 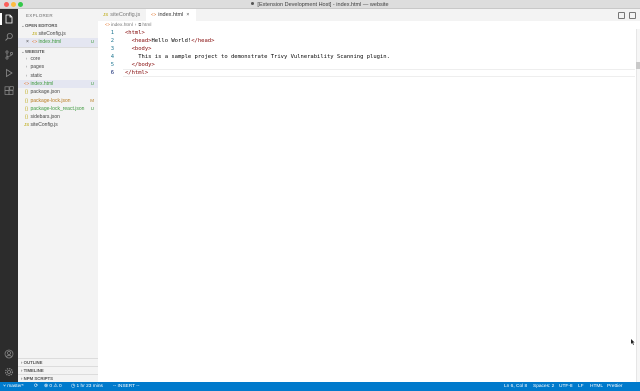 I want to click on close-icon: ×, so click(x=187, y=15).